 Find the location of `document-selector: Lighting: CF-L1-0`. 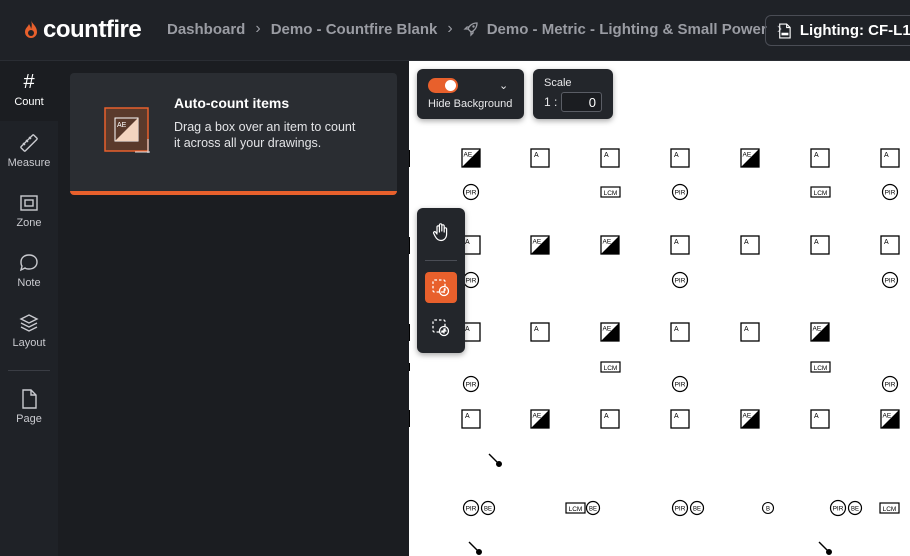

document-selector: Lighting: CF-L1-0 is located at coordinates (837, 30).